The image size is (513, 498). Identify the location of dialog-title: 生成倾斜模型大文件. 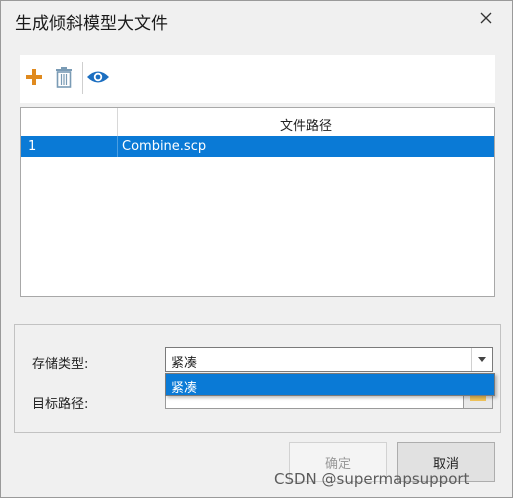
(91, 24).